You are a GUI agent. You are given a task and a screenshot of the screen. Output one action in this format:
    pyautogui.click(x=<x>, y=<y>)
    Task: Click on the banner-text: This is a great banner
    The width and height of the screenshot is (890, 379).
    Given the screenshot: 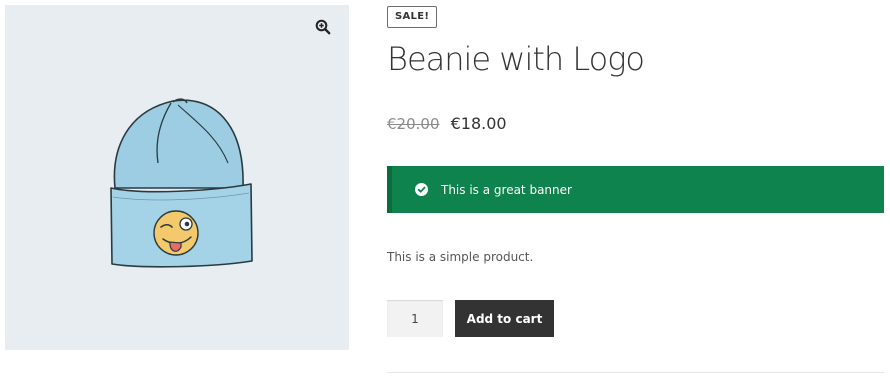 What is the action you would take?
    pyautogui.click(x=506, y=189)
    